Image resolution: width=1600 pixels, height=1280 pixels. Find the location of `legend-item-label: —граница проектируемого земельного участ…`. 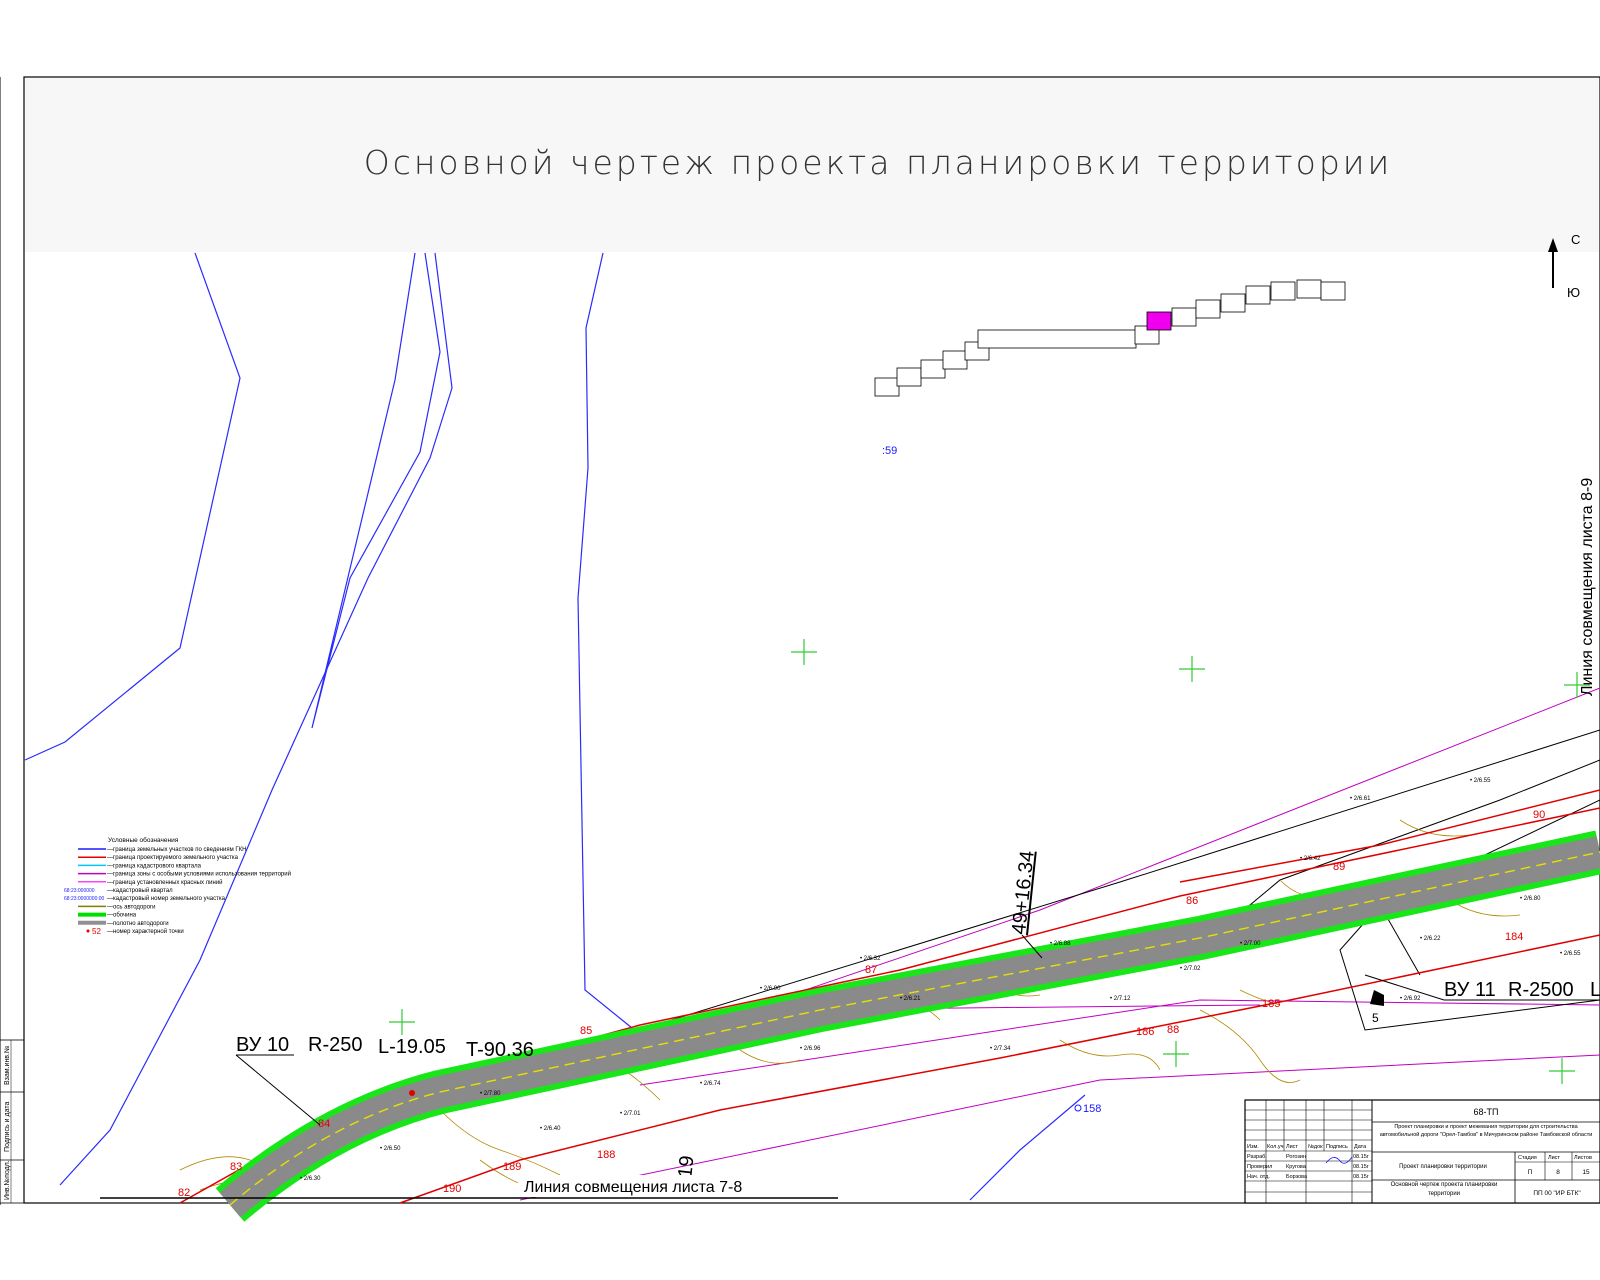

legend-item-label: —граница проектируемого земельного участ… is located at coordinates (173, 858).